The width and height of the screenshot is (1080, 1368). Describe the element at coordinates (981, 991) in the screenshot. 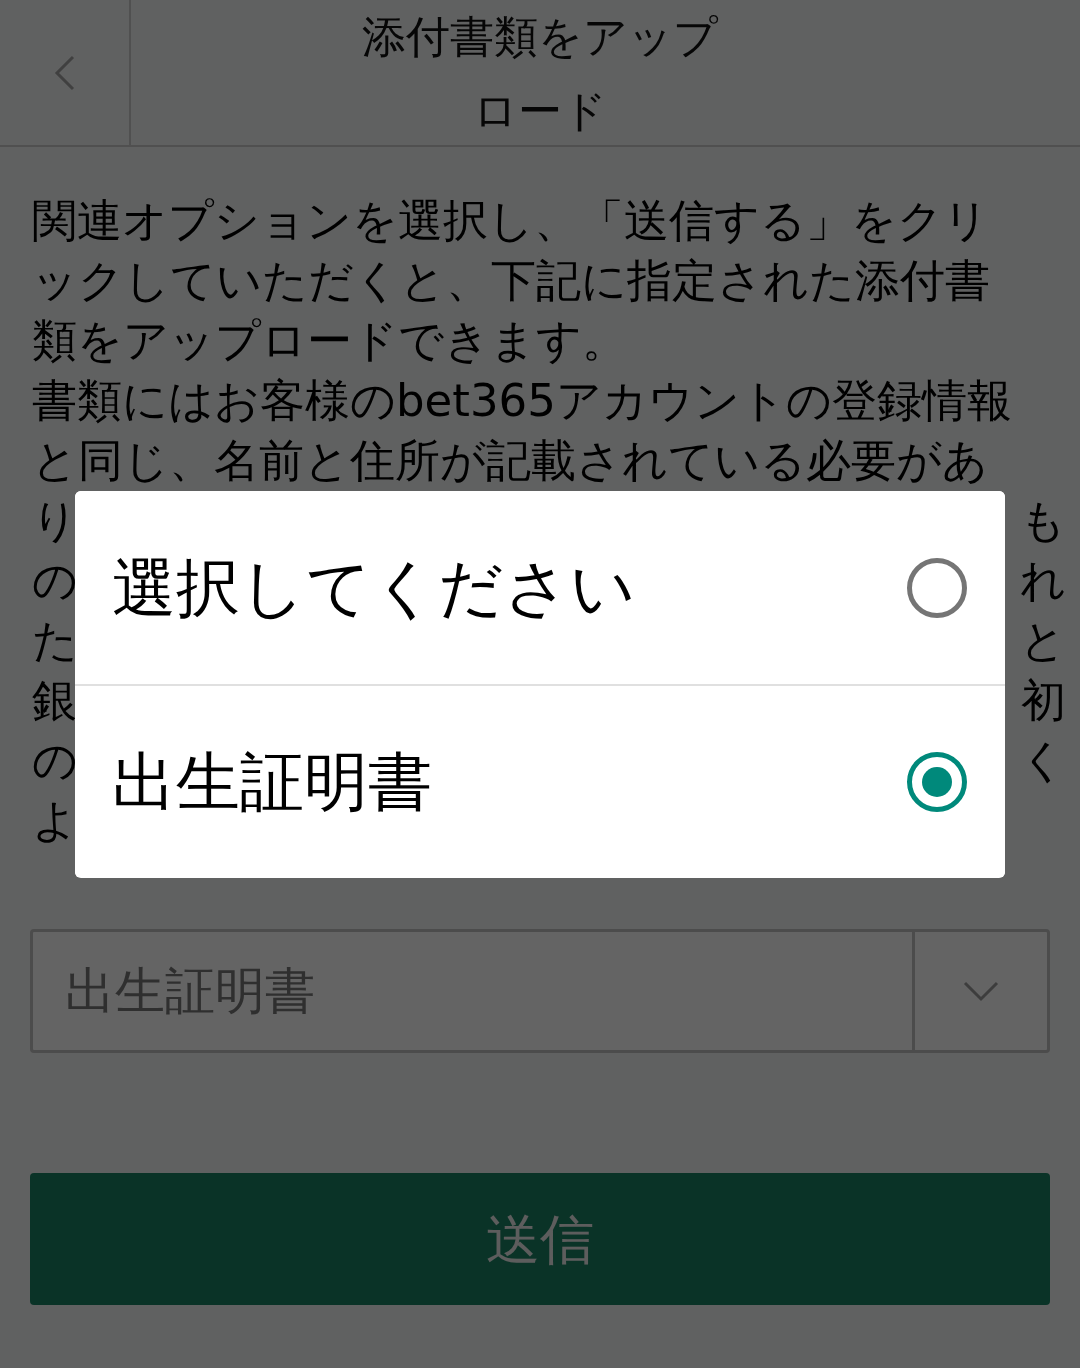

I see `chevron-down-icon` at that location.